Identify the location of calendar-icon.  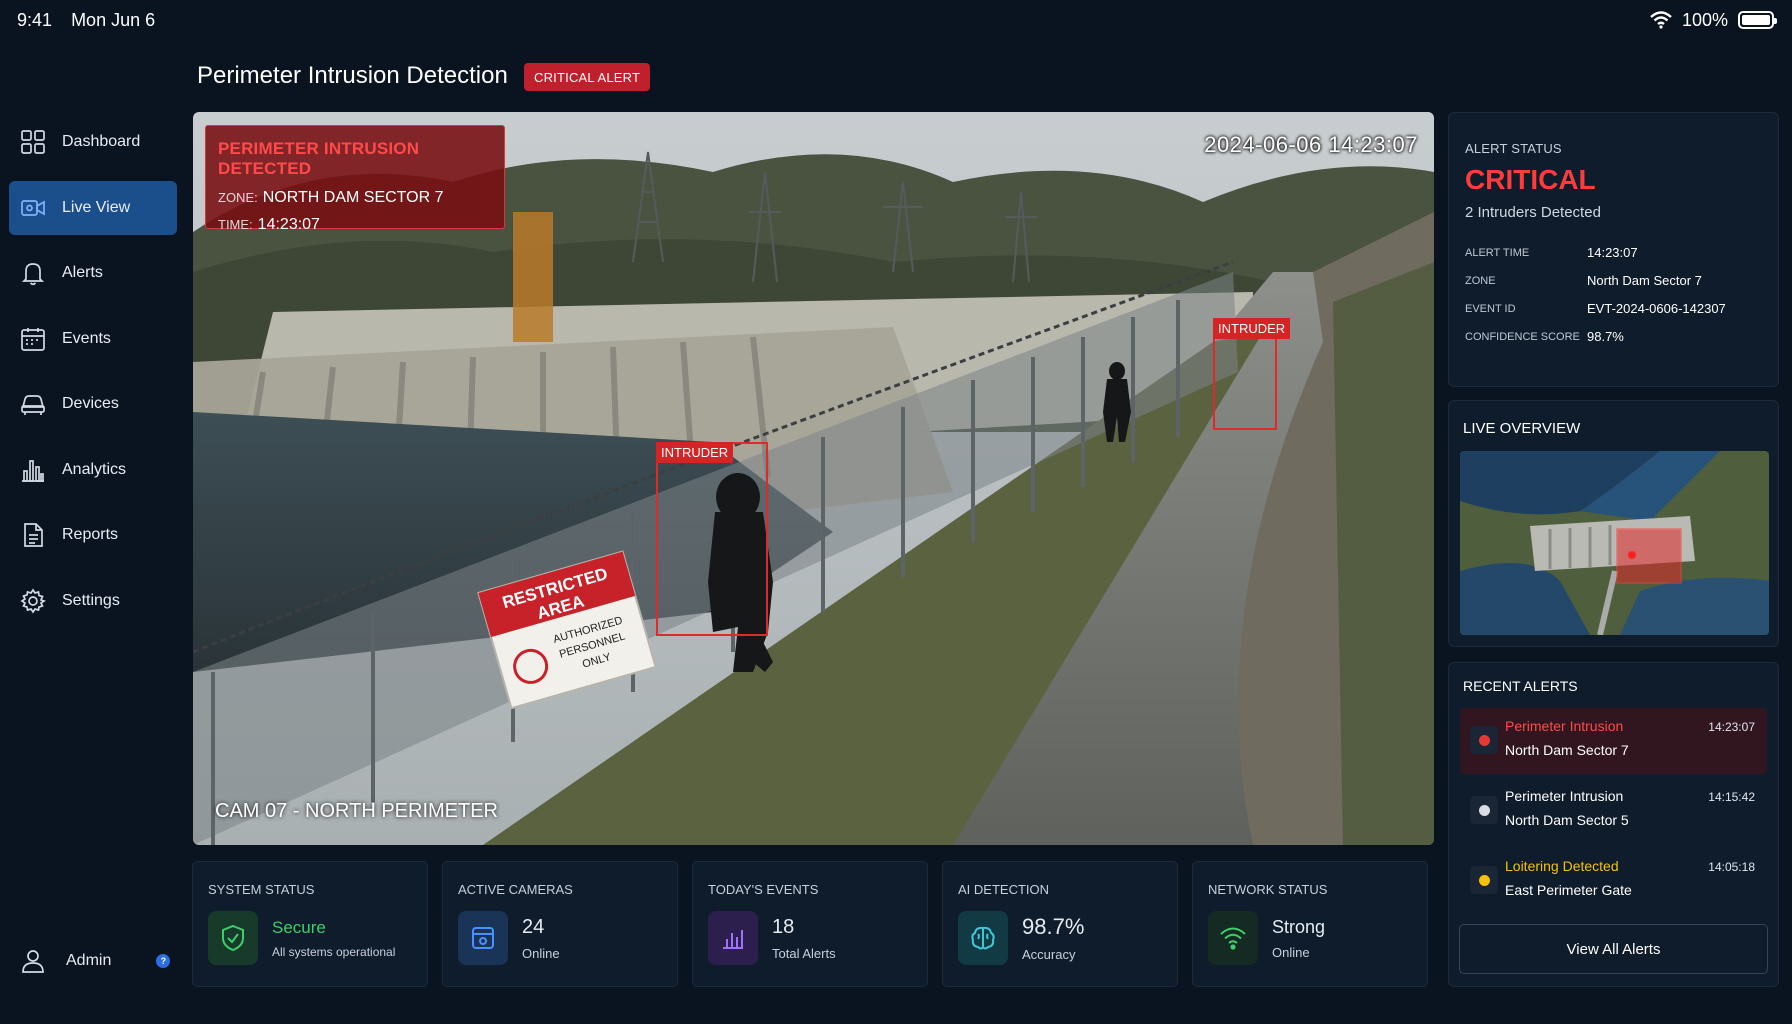
(33, 339).